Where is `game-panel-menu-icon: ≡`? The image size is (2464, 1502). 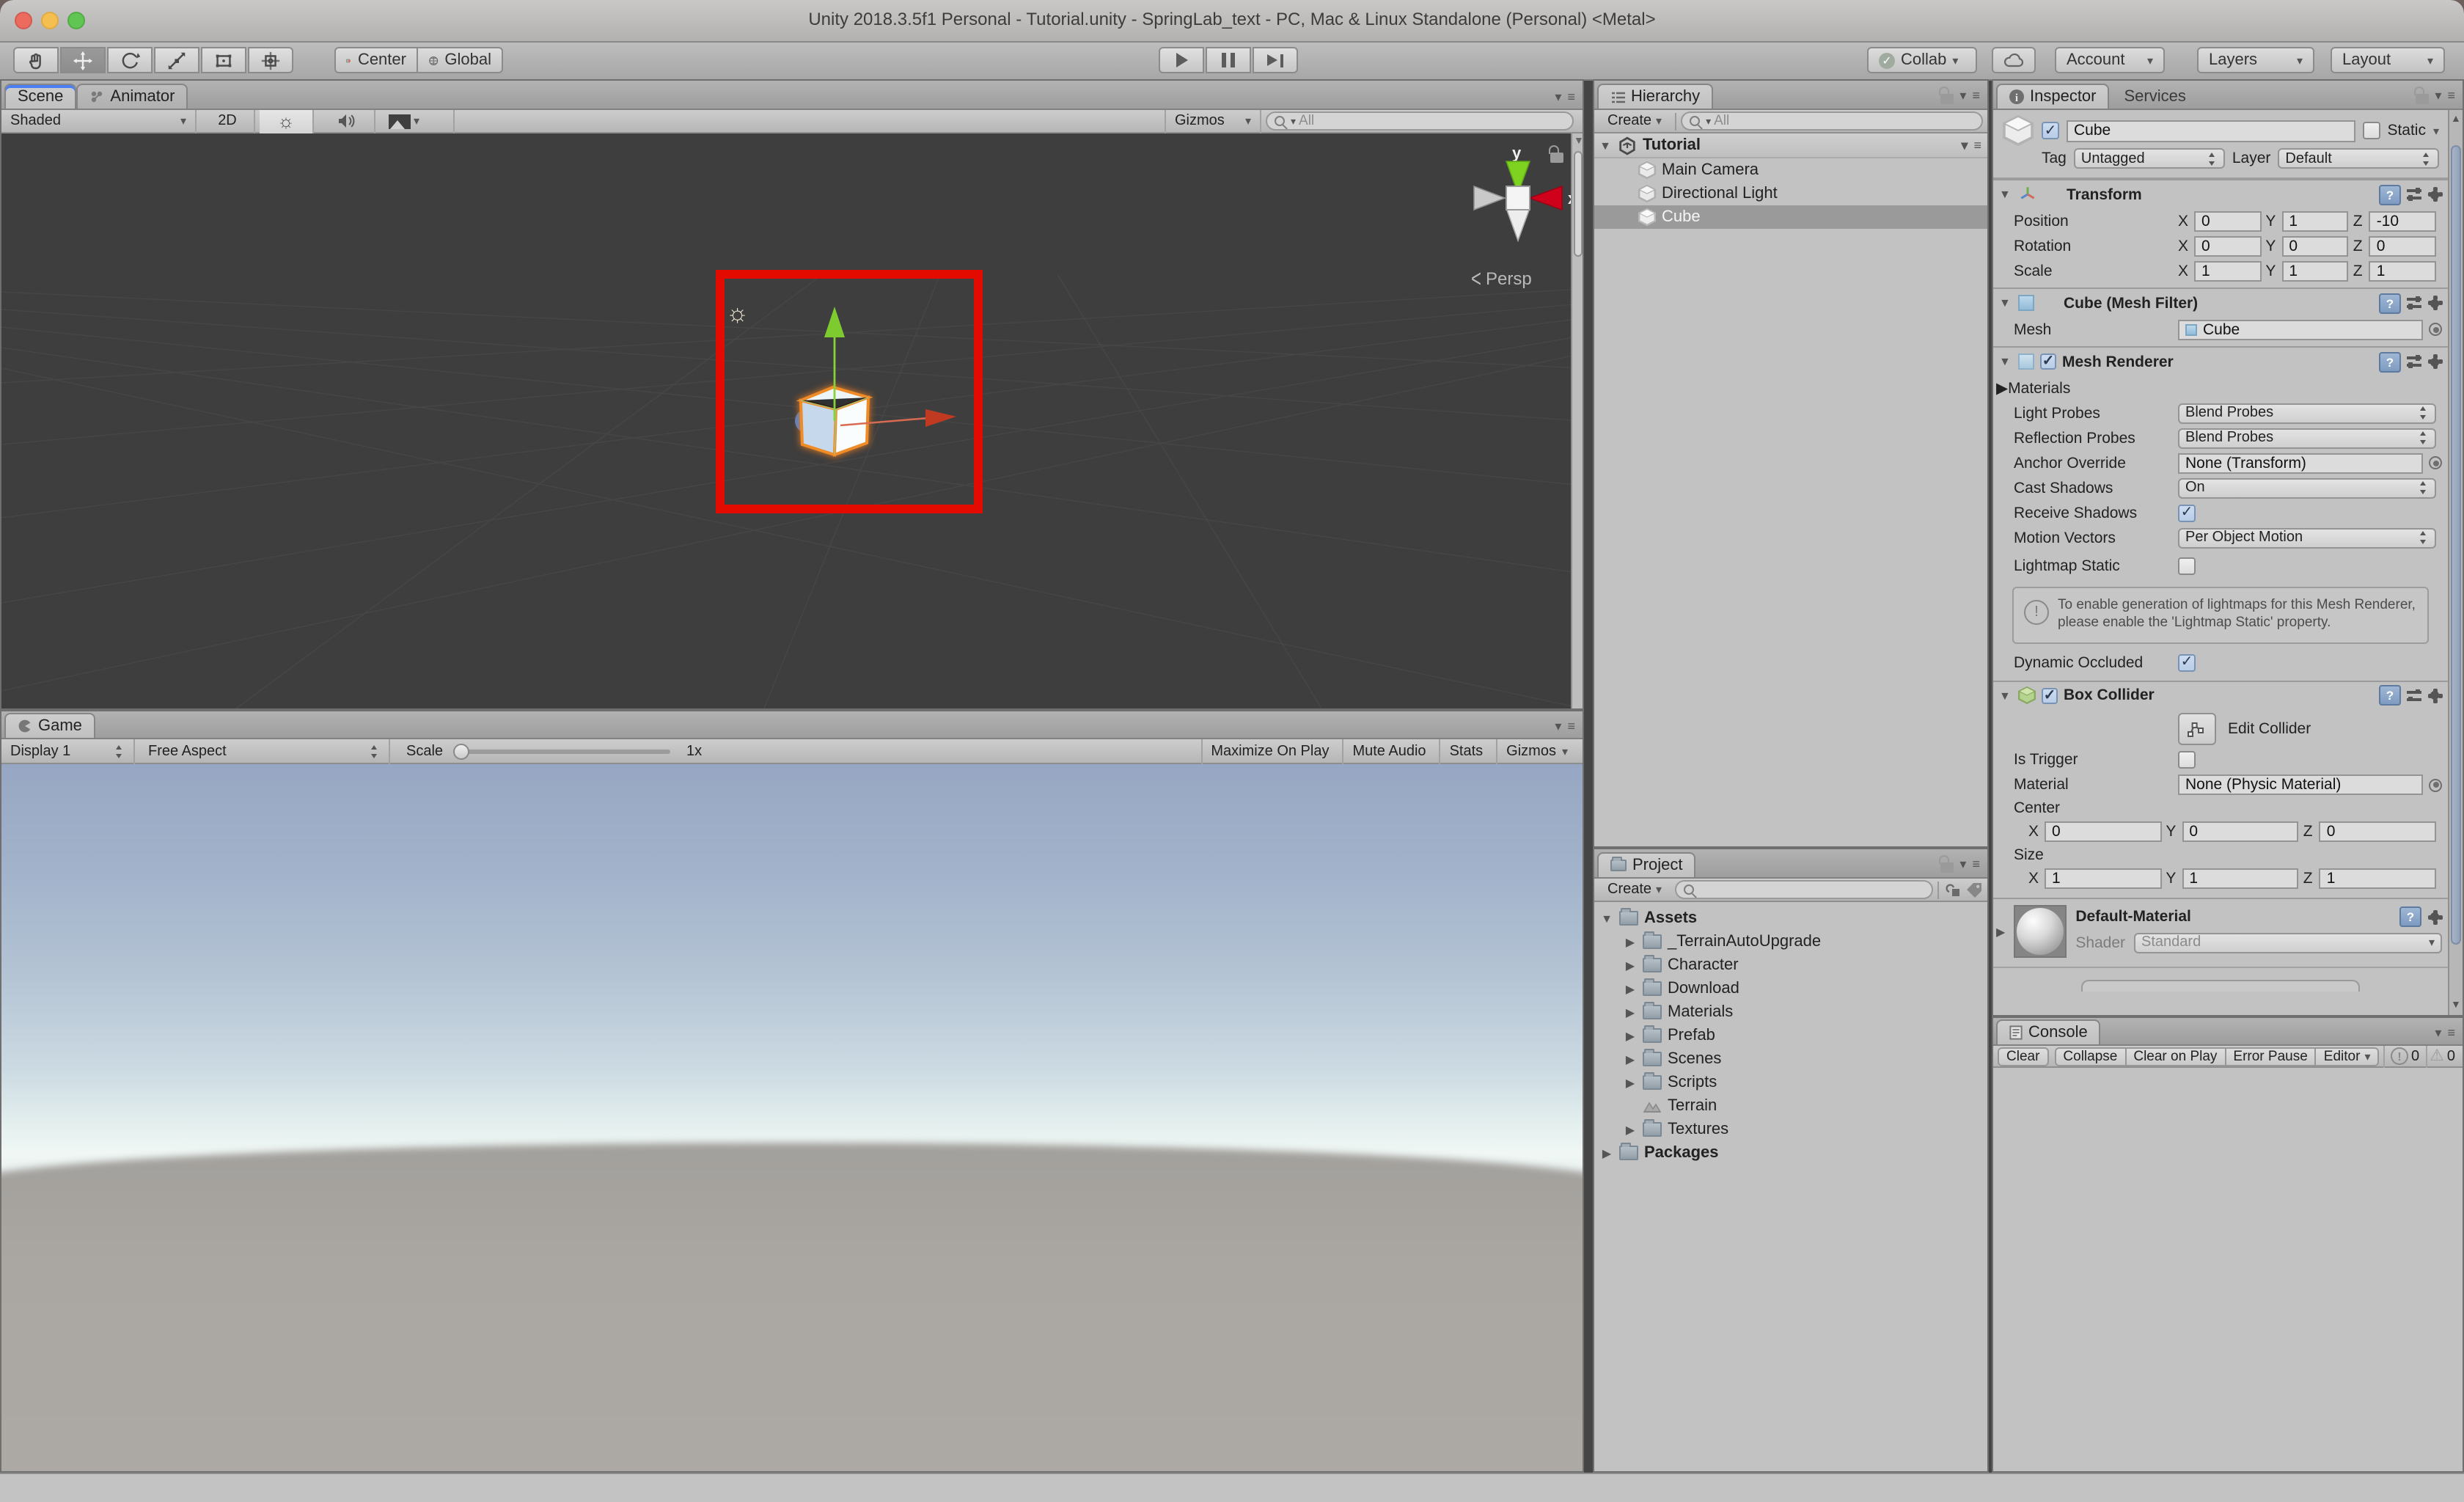
game-panel-menu-icon: ≡ is located at coordinates (1571, 726).